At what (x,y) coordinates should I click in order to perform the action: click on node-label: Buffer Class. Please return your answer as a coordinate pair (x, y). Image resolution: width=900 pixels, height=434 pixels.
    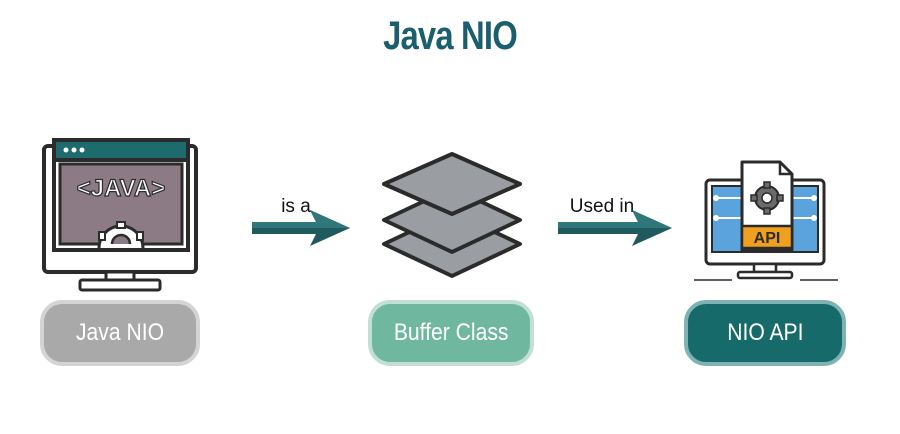
    Looking at the image, I should click on (451, 332).